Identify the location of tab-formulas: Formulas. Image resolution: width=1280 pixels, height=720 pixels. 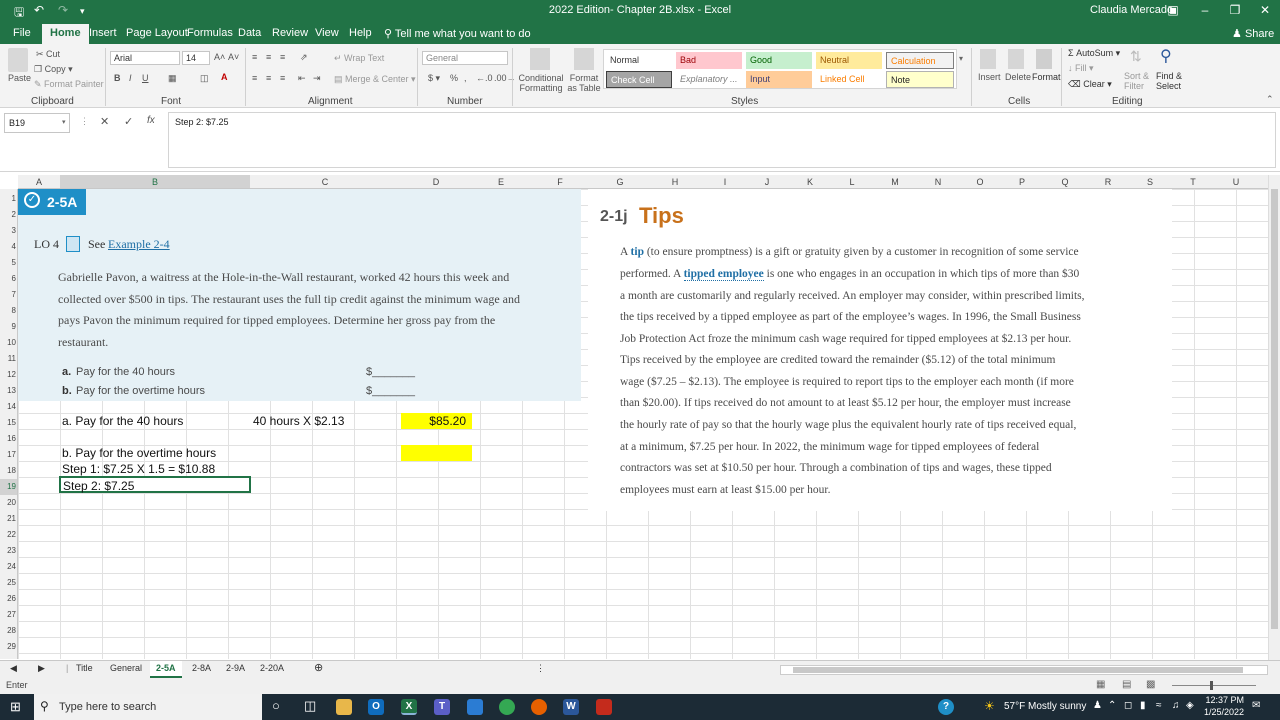
(210, 33).